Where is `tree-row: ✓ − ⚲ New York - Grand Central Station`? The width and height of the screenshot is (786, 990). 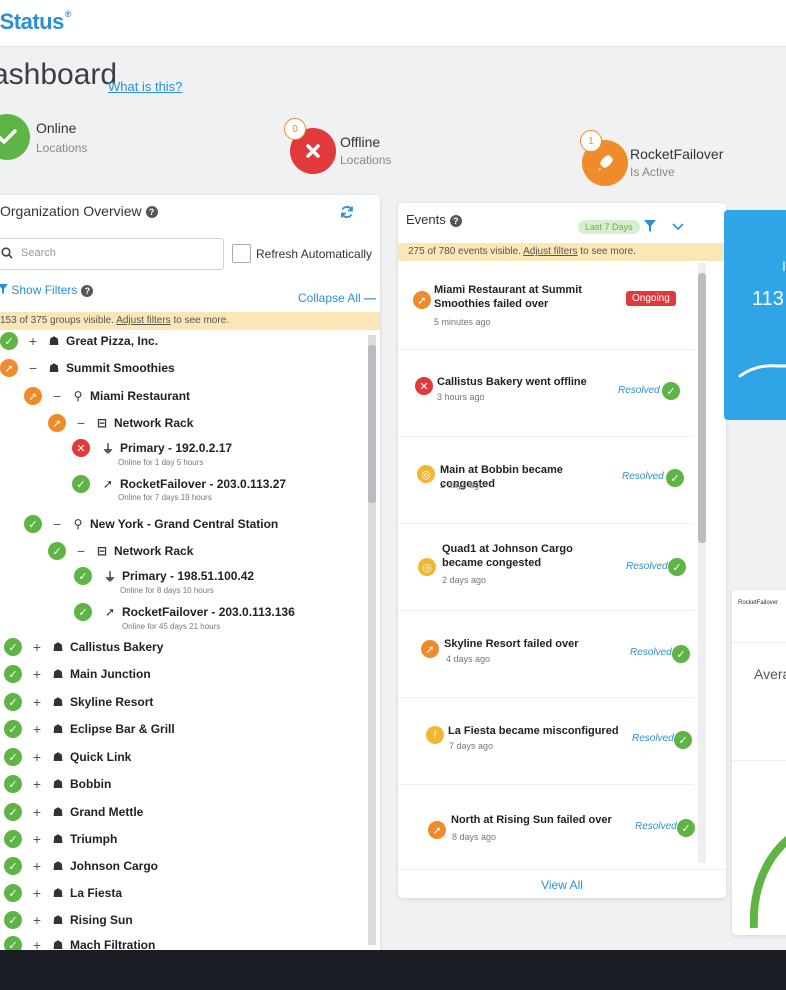 tree-row: ✓ − ⚲ New York - Grand Central Station is located at coordinates (151, 524).